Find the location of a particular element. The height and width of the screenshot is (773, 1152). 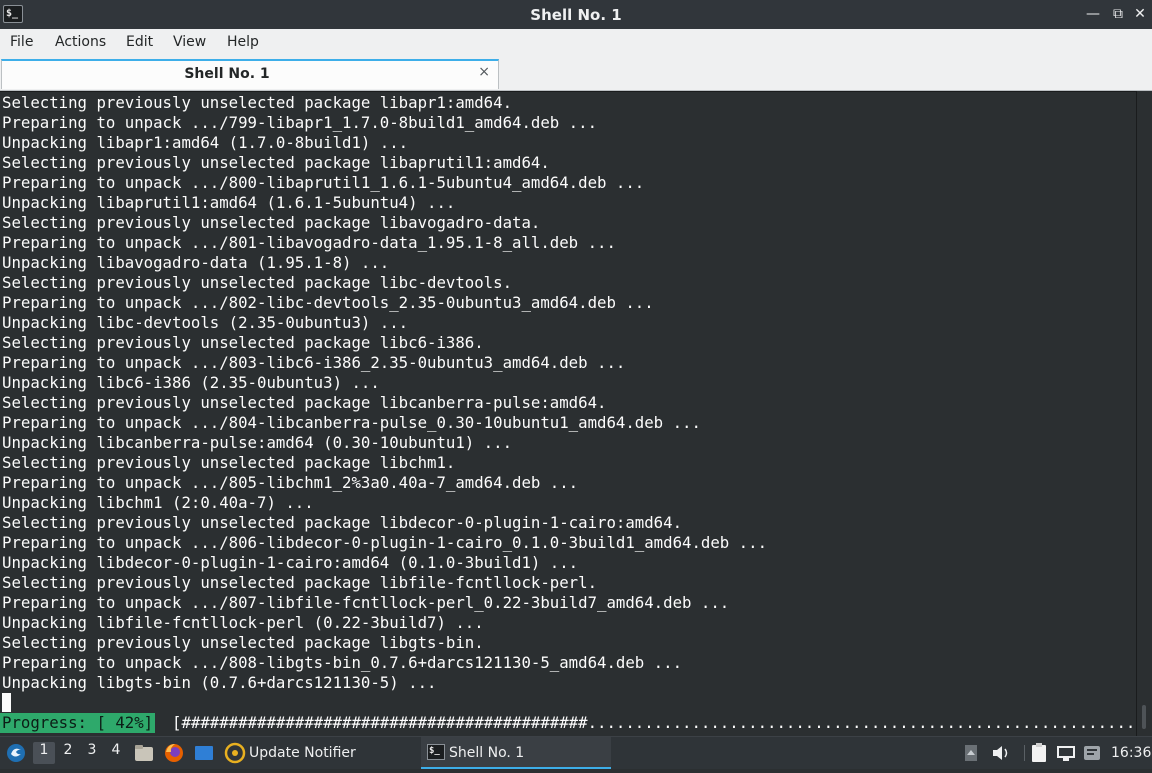

terminal-task-icon: $_ is located at coordinates (436, 752).